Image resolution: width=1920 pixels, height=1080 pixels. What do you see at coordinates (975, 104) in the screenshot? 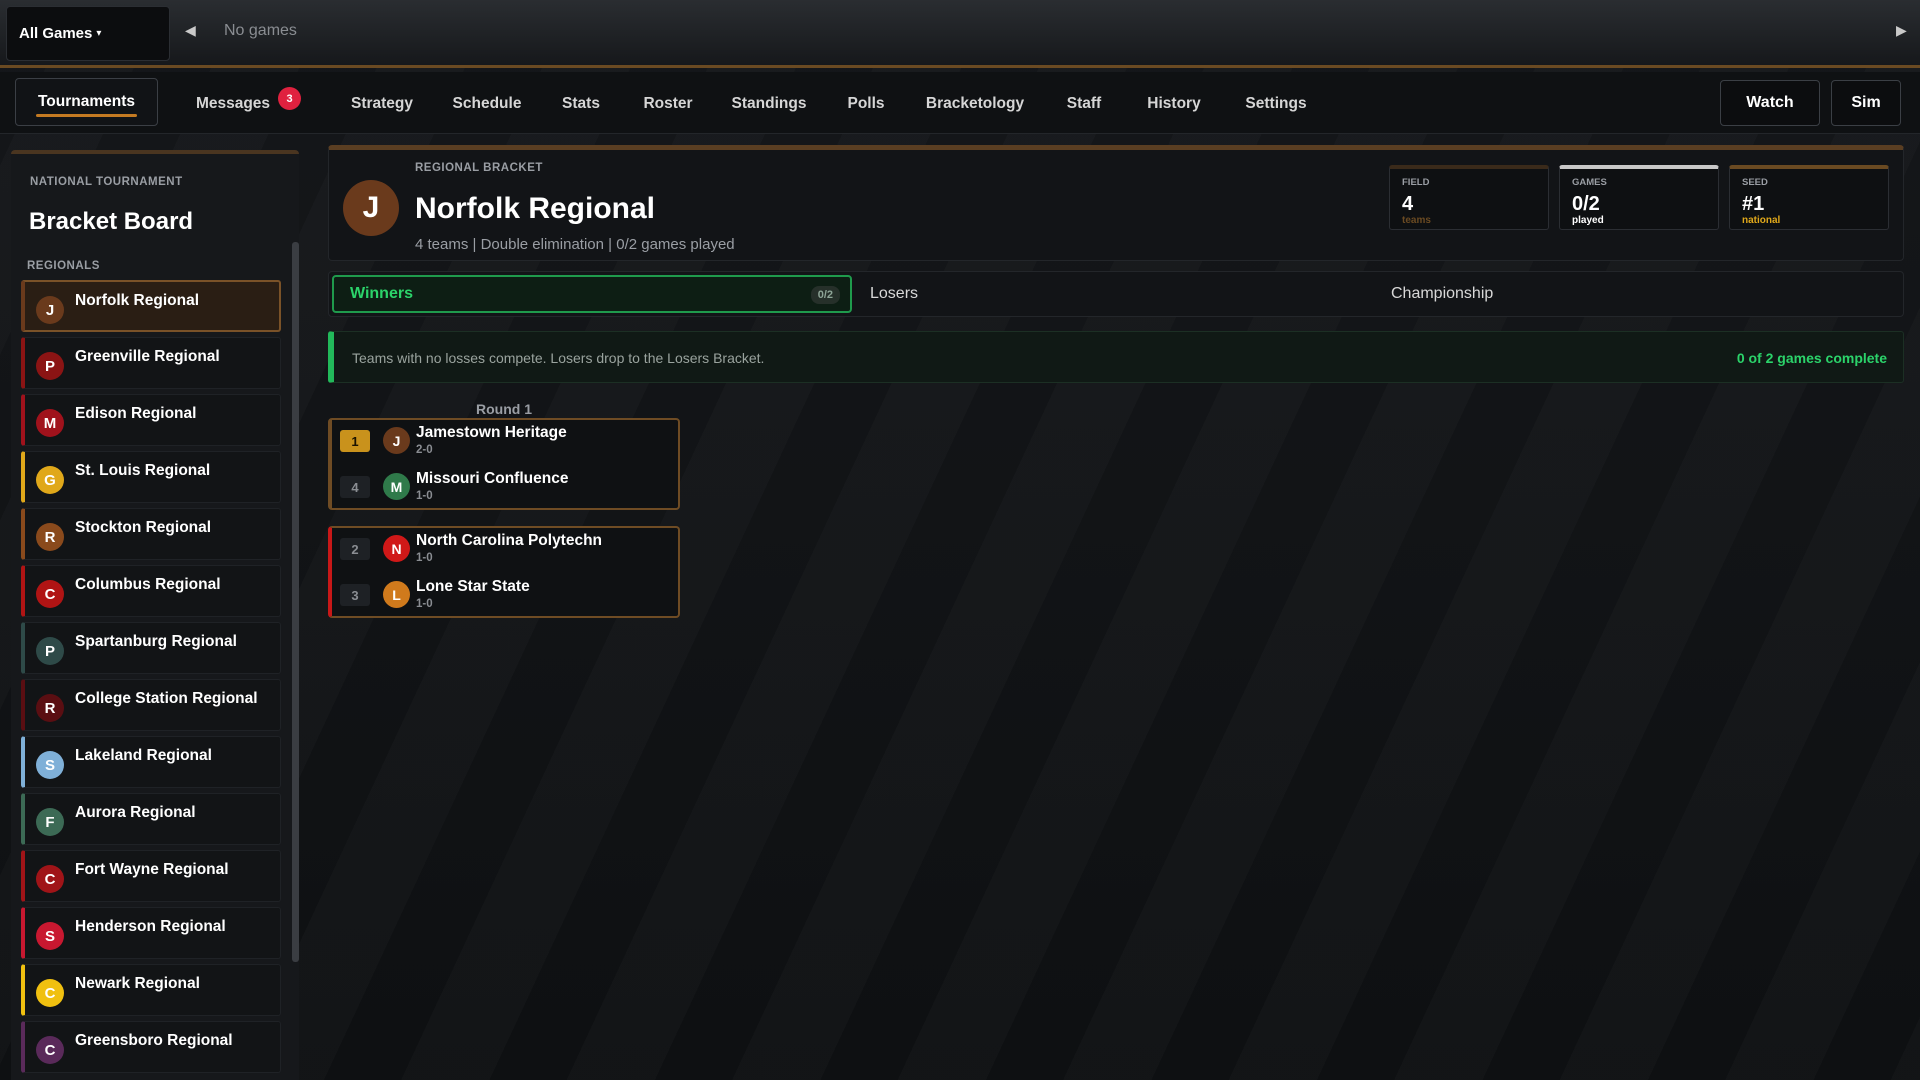
I see `tab-bracketology: Bracketology` at bounding box center [975, 104].